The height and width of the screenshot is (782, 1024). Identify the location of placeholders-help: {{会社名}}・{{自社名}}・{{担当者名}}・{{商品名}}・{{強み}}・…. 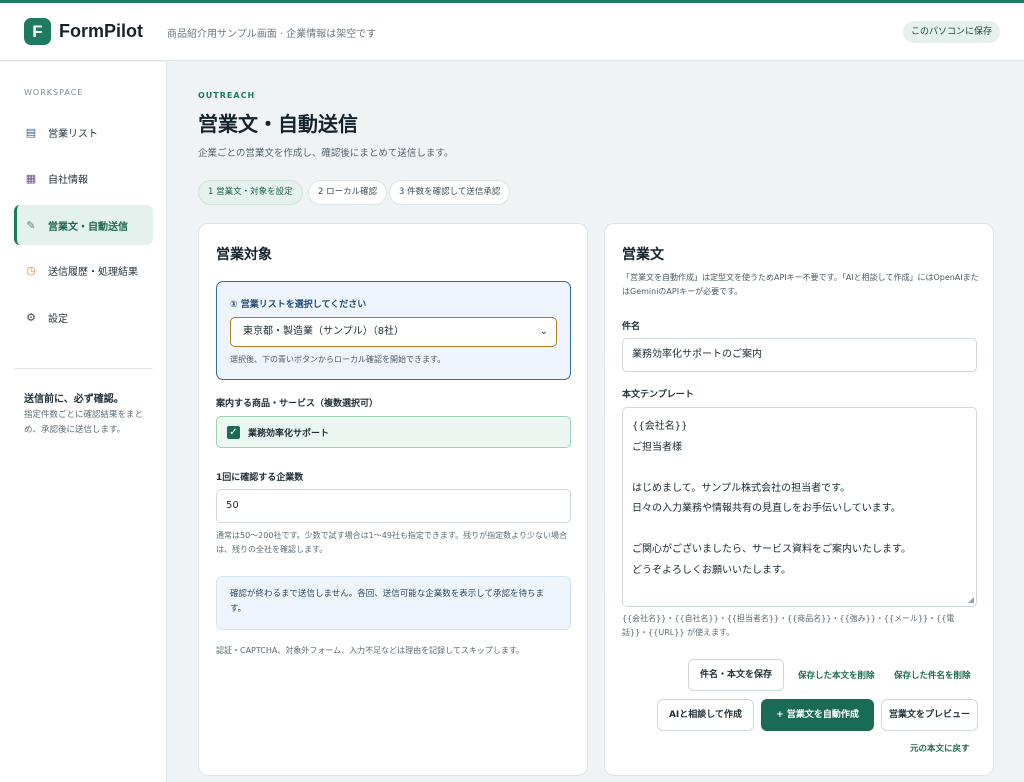
(788, 625).